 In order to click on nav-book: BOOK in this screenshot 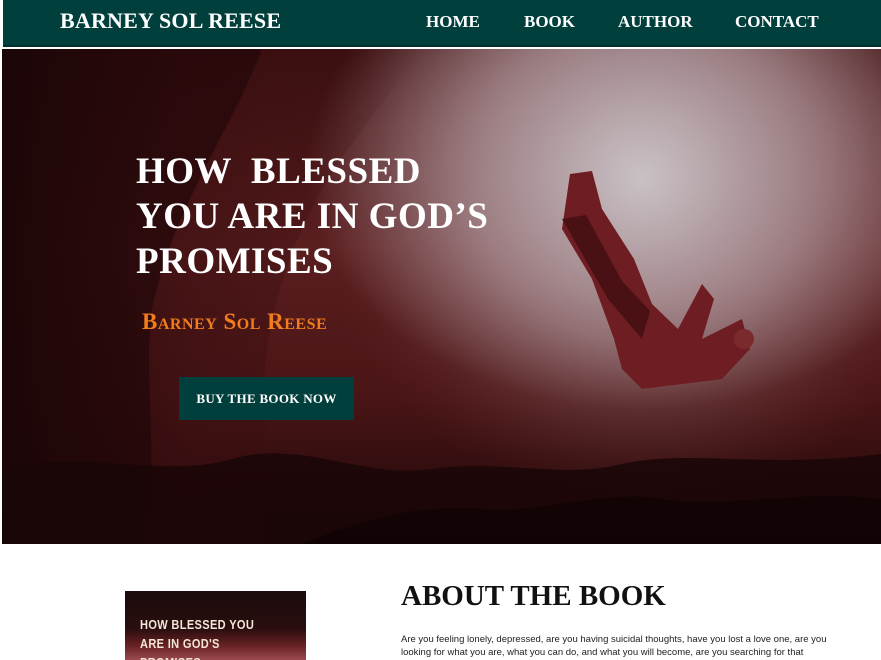, I will do `click(549, 22)`.